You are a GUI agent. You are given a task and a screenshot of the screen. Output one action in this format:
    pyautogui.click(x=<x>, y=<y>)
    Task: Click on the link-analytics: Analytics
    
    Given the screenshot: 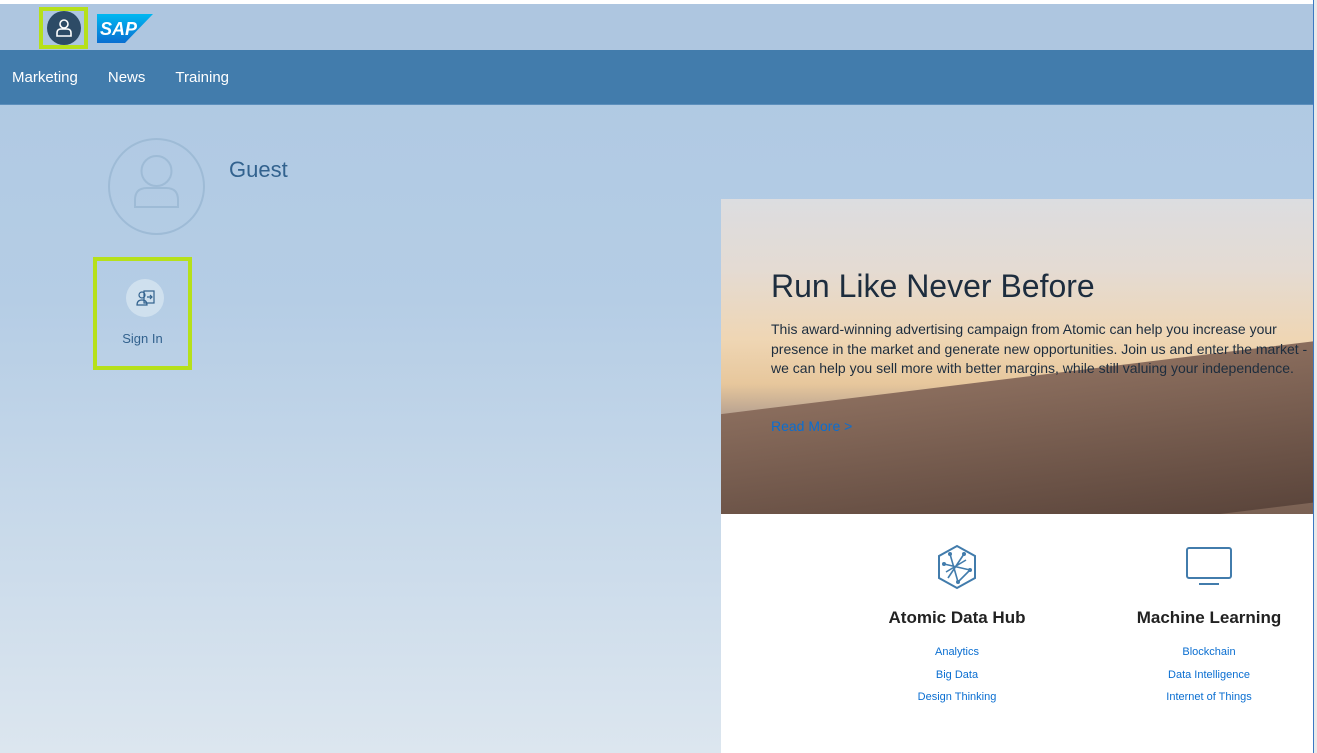 What is the action you would take?
    pyautogui.click(x=957, y=652)
    